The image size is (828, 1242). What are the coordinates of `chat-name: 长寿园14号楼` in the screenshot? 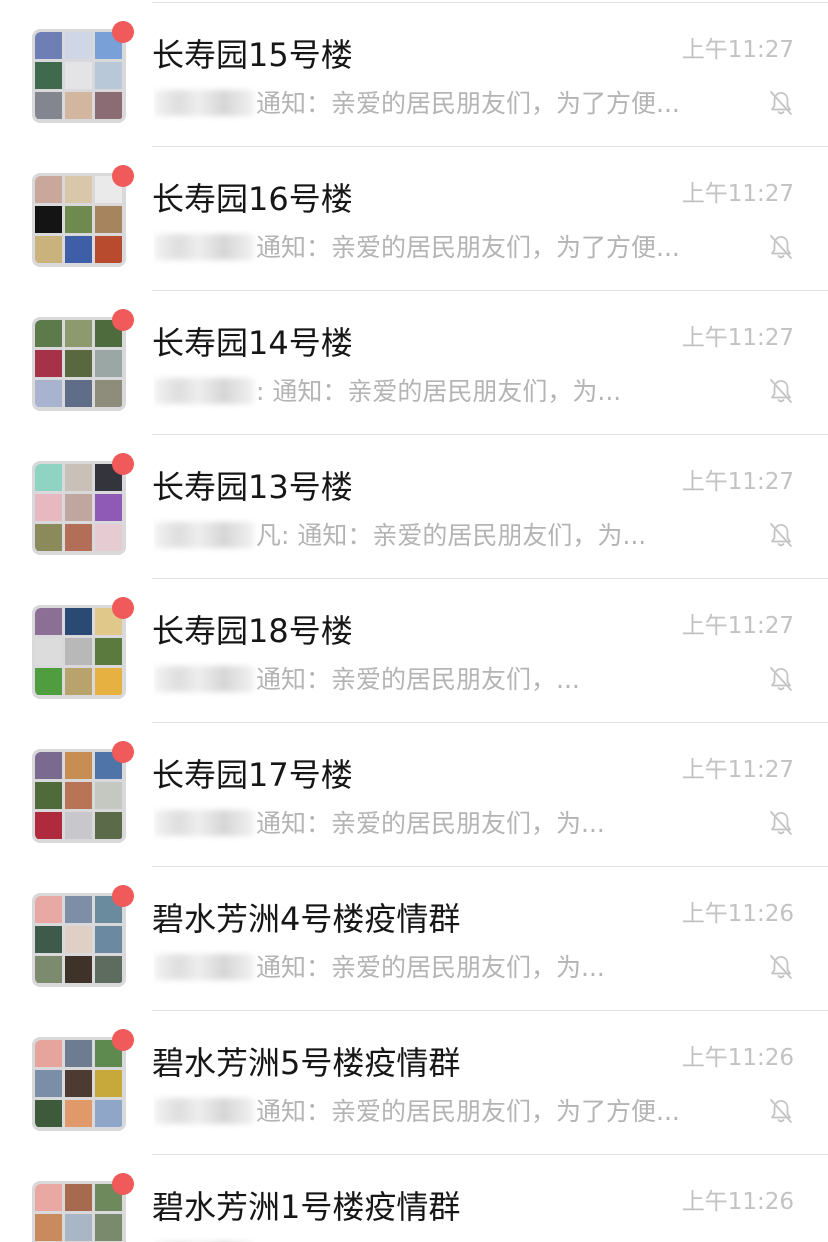 It's located at (252, 343).